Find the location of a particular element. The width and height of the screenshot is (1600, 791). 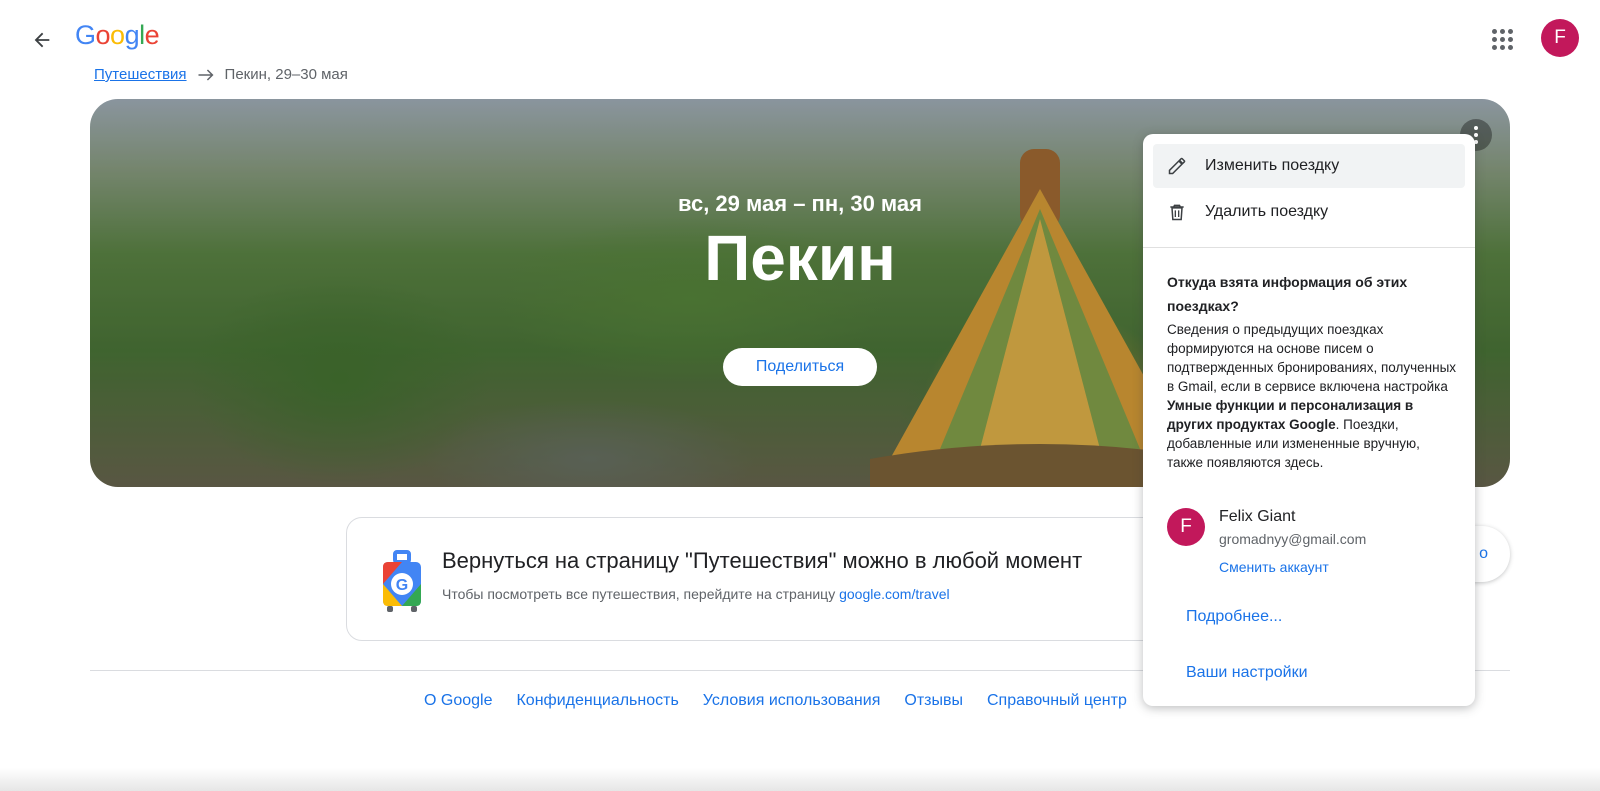

back-button is located at coordinates (42, 40).